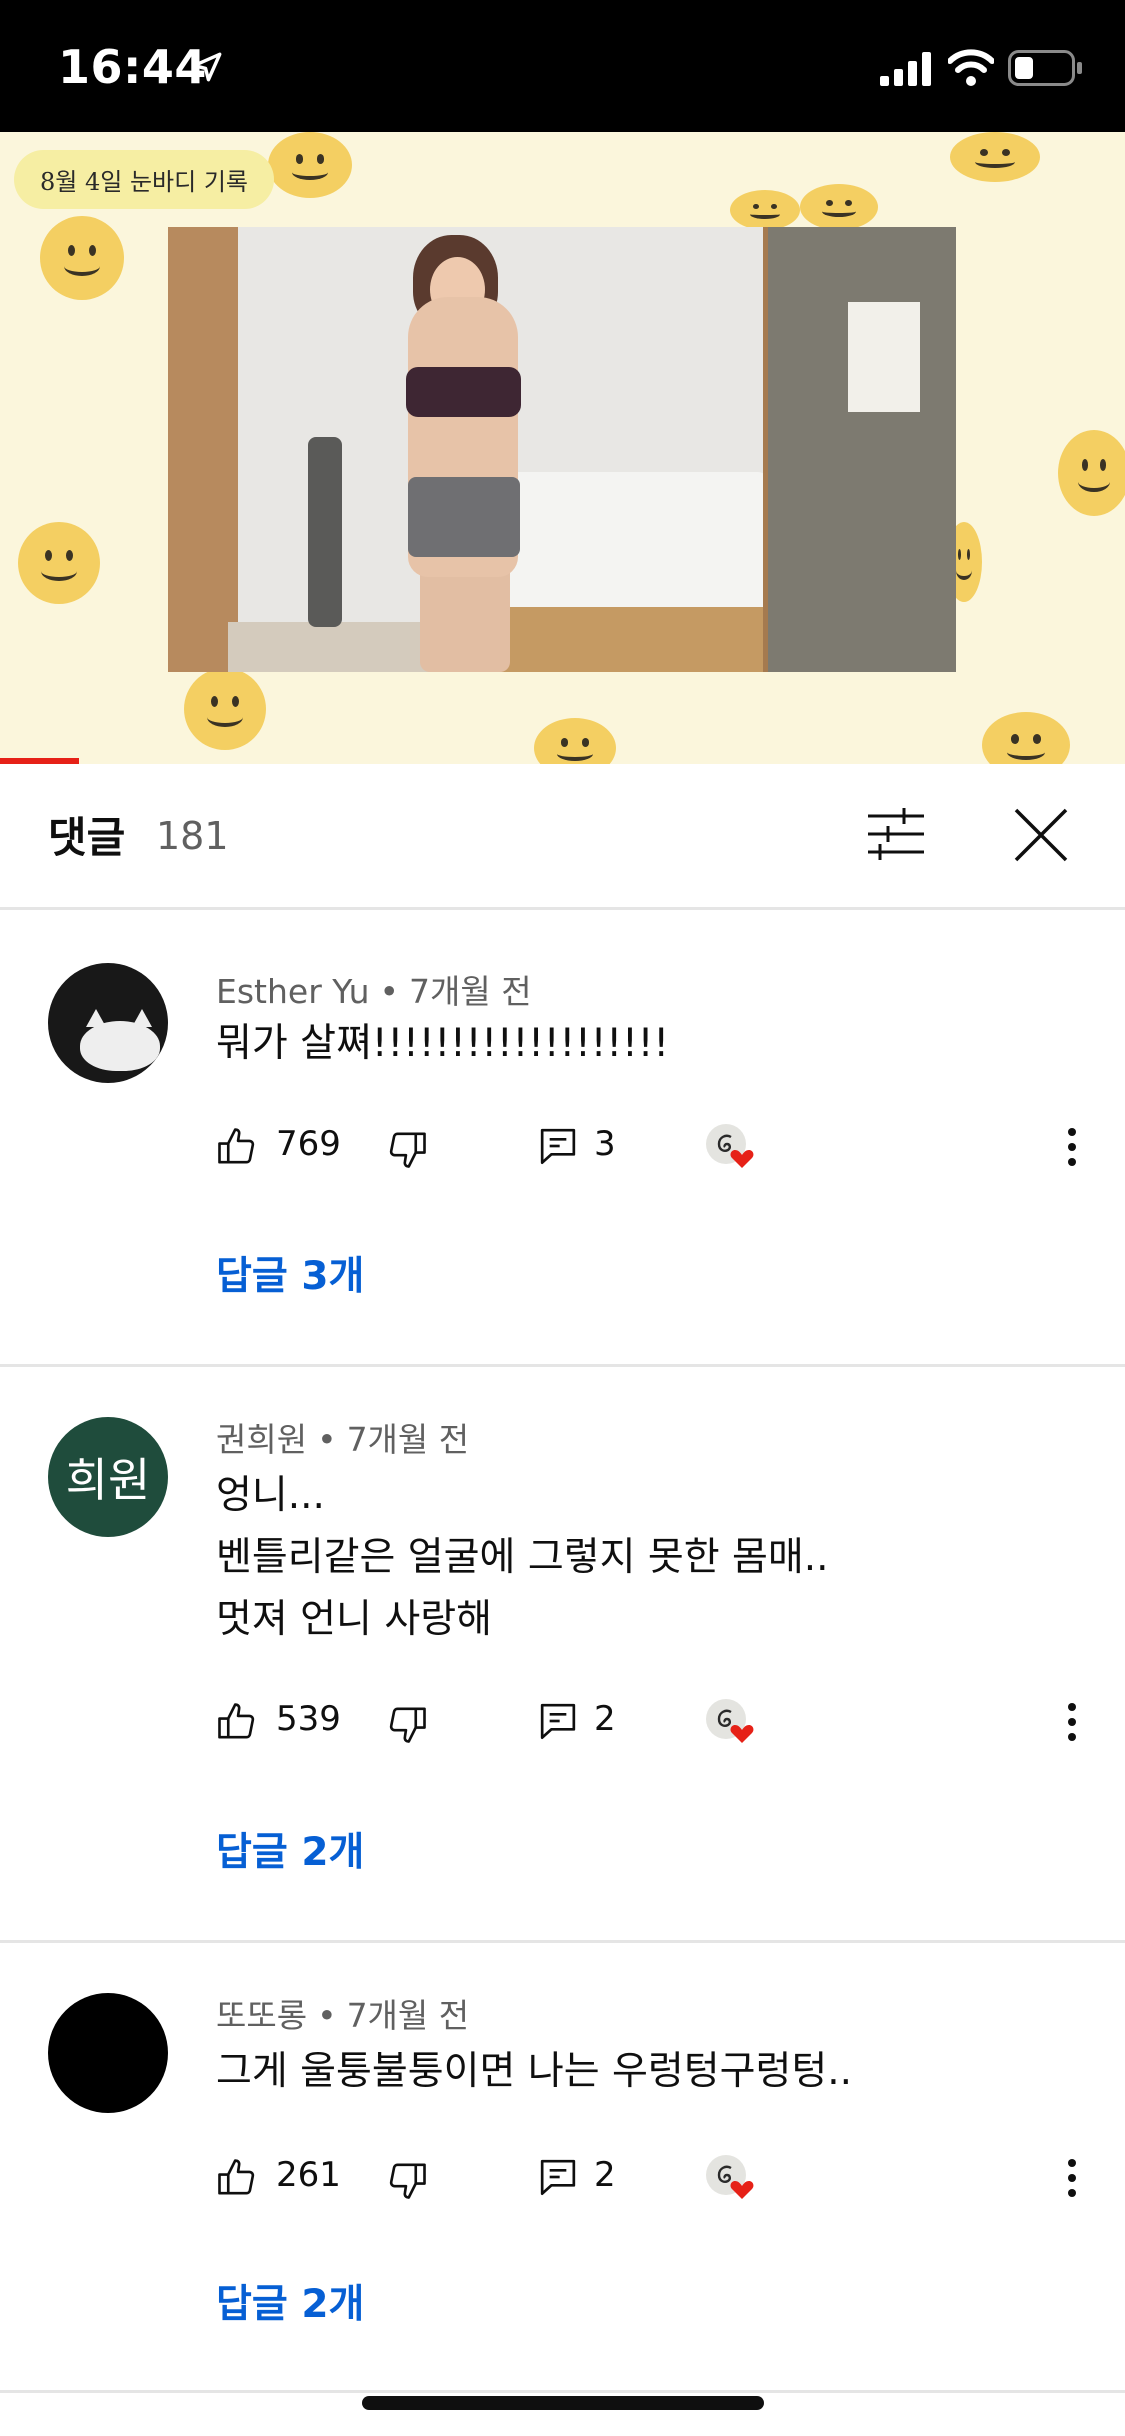 The image size is (1125, 2436). Describe the element at coordinates (87, 837) in the screenshot. I see `comments-title: 댓글` at that location.